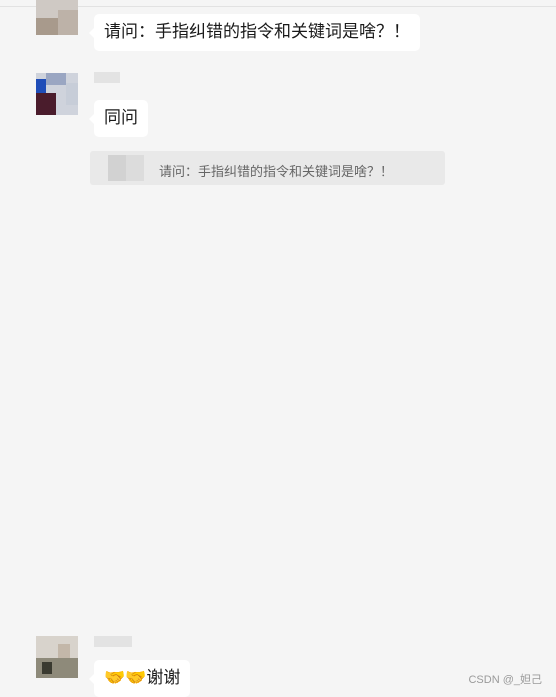 This screenshot has height=697, width=556. What do you see at coordinates (278, 6) in the screenshot?
I see `top-divider` at bounding box center [278, 6].